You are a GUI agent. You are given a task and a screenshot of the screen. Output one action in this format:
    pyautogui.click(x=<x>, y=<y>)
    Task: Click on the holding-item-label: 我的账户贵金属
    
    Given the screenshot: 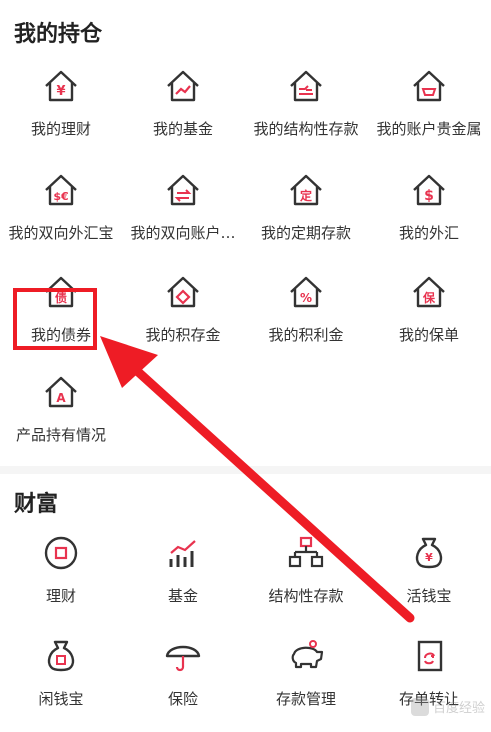 What is the action you would take?
    pyautogui.click(x=429, y=129)
    